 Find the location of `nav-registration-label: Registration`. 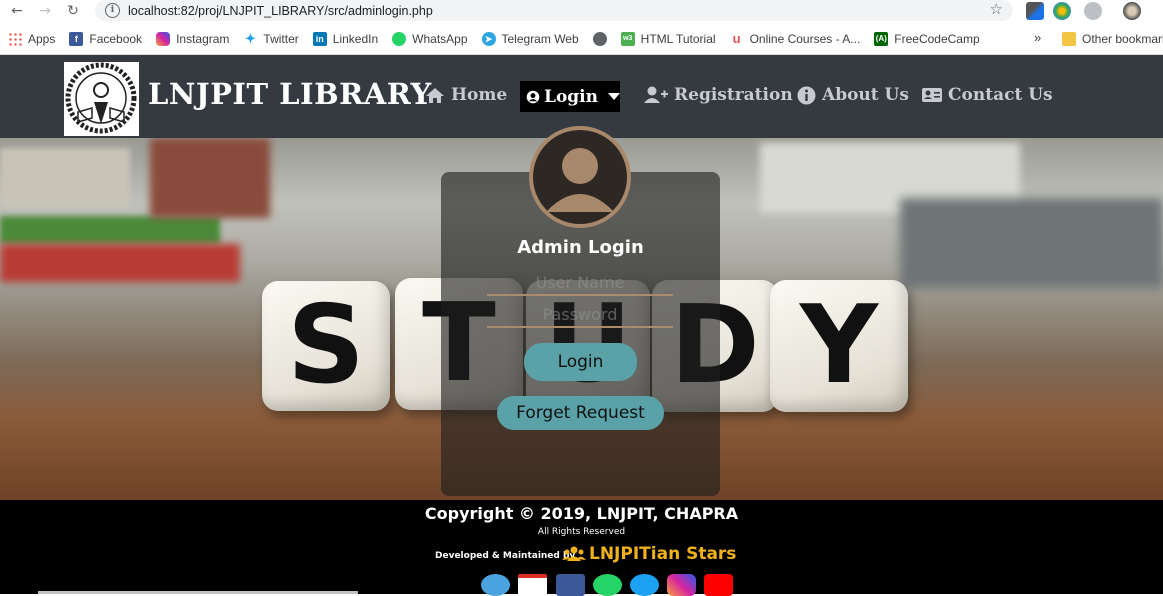

nav-registration-label: Registration is located at coordinates (733, 95).